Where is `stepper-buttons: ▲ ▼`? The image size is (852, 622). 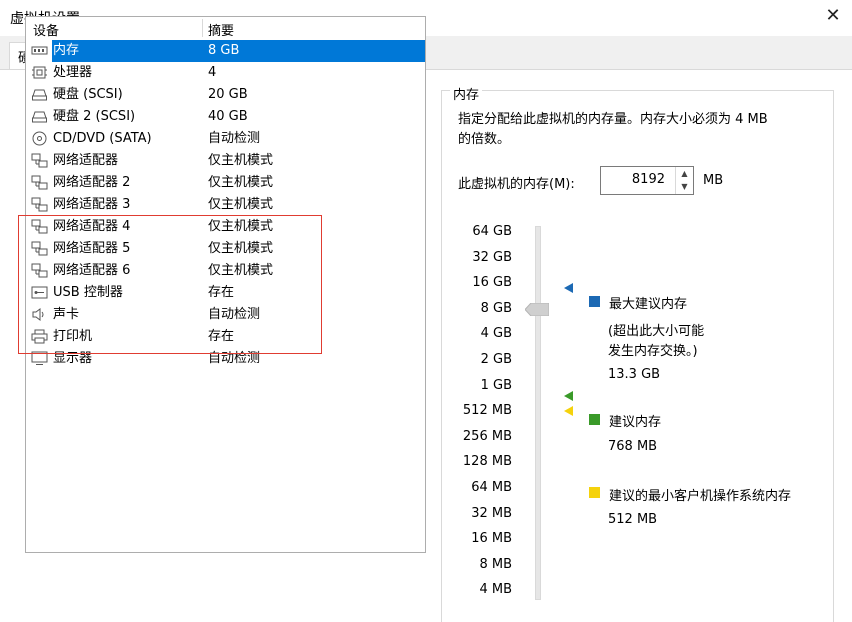
stepper-buttons: ▲ ▼ is located at coordinates (684, 180).